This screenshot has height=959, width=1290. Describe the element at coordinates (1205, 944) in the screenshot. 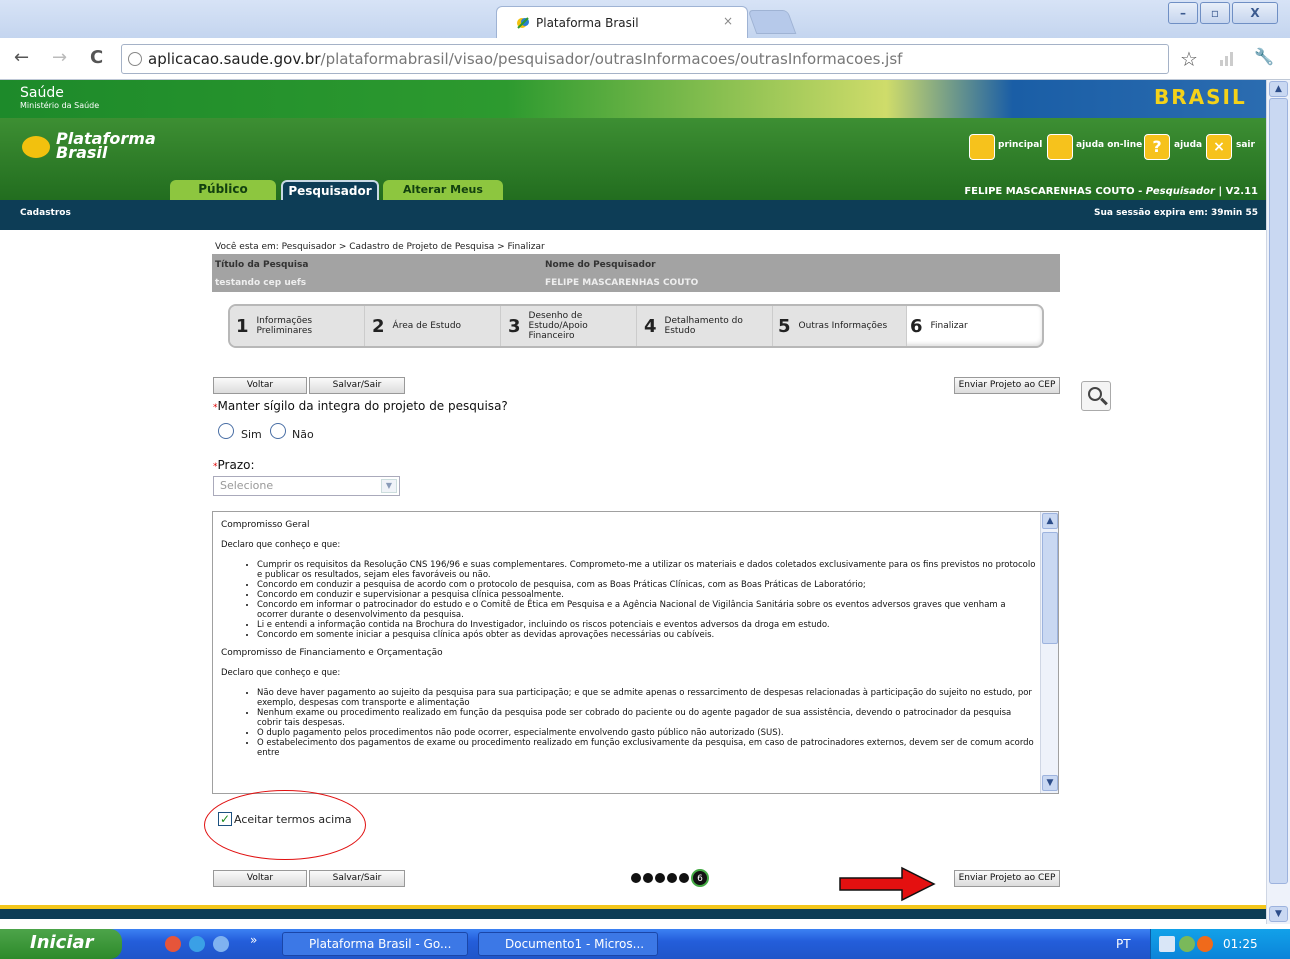

I see `security-icon` at that location.